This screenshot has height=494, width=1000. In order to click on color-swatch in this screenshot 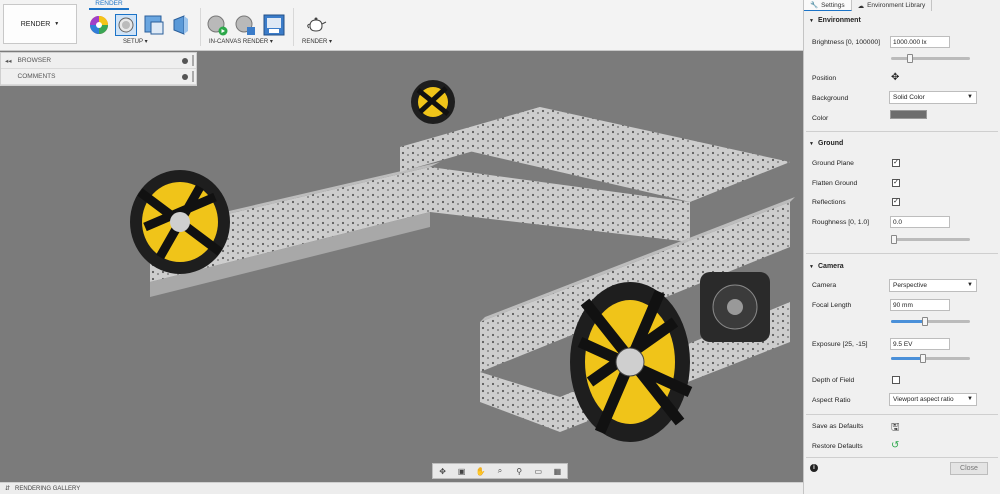, I will do `click(908, 114)`.